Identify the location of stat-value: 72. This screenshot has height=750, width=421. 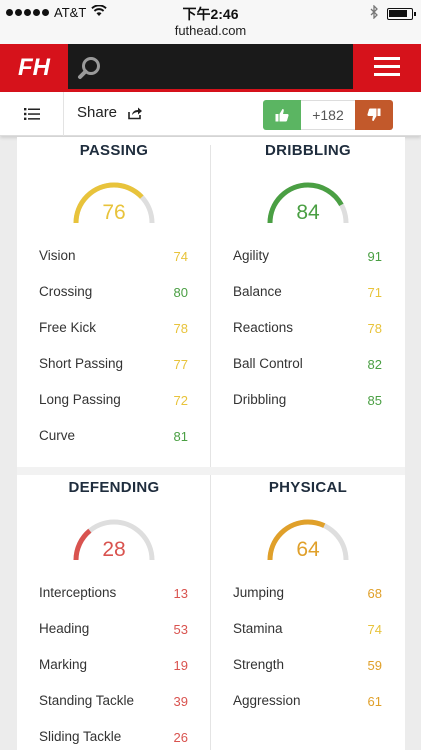
(180, 400).